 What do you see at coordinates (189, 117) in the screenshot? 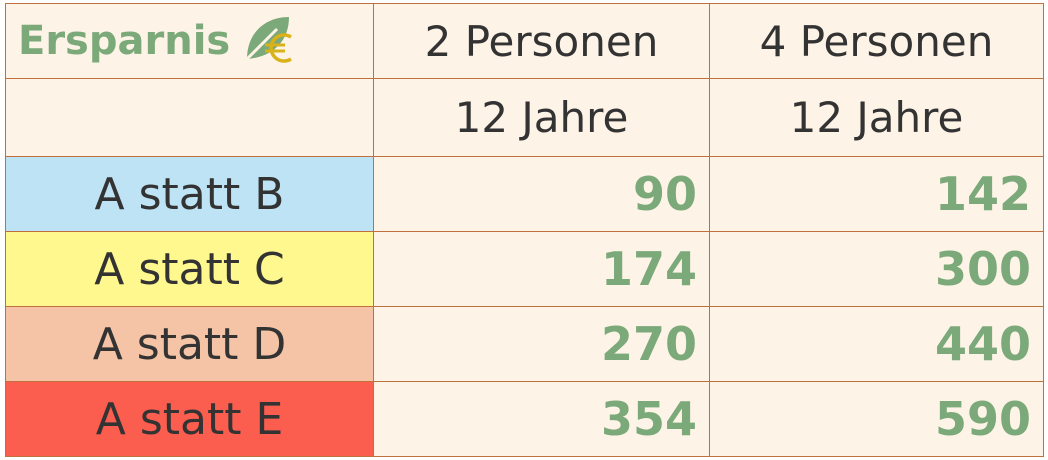
I see `empty-subheader-cell` at bounding box center [189, 117].